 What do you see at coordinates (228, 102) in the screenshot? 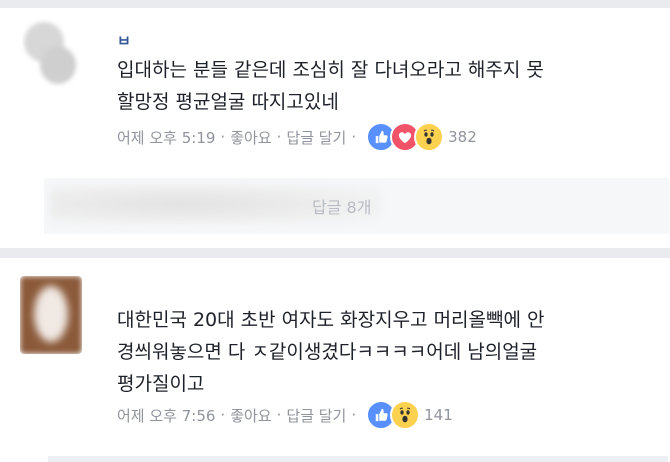
I see `comment-line: 할망정 평균얼굴 따지고있네` at bounding box center [228, 102].